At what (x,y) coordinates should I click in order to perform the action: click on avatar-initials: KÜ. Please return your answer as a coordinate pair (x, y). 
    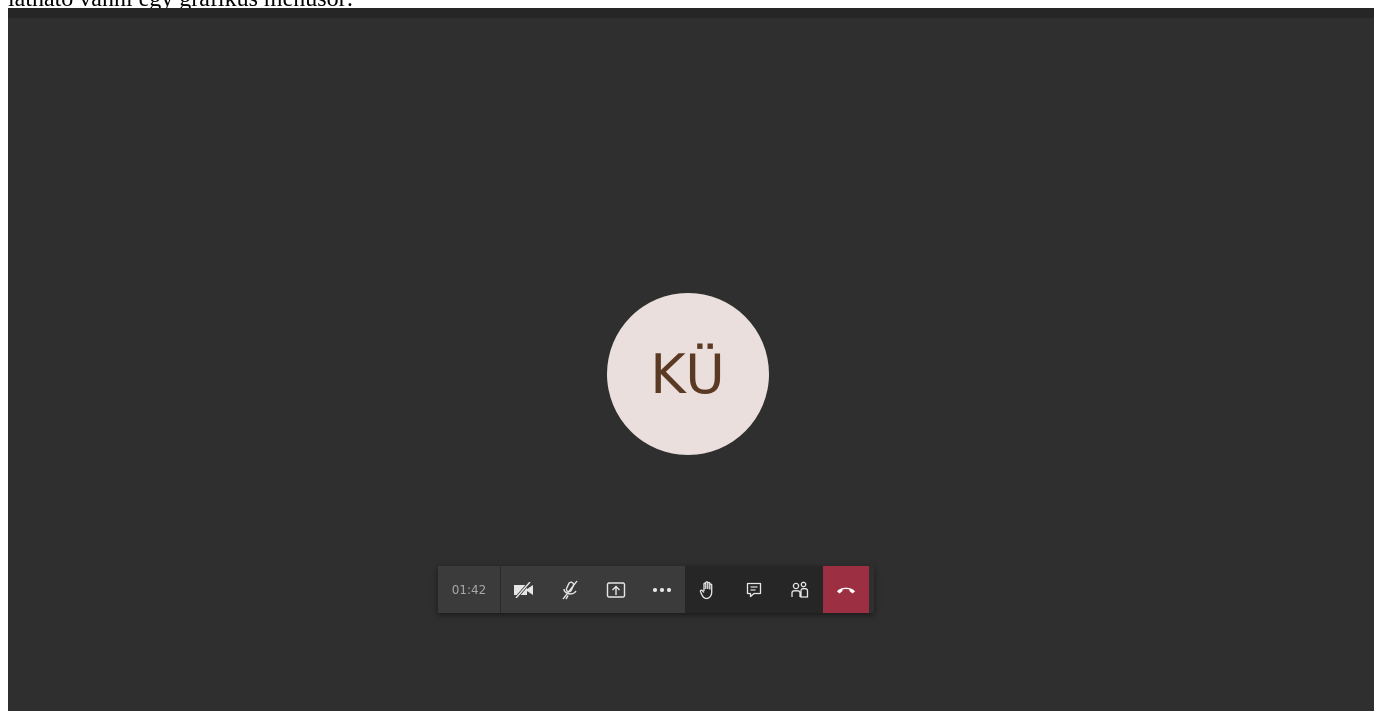
    Looking at the image, I should click on (688, 374).